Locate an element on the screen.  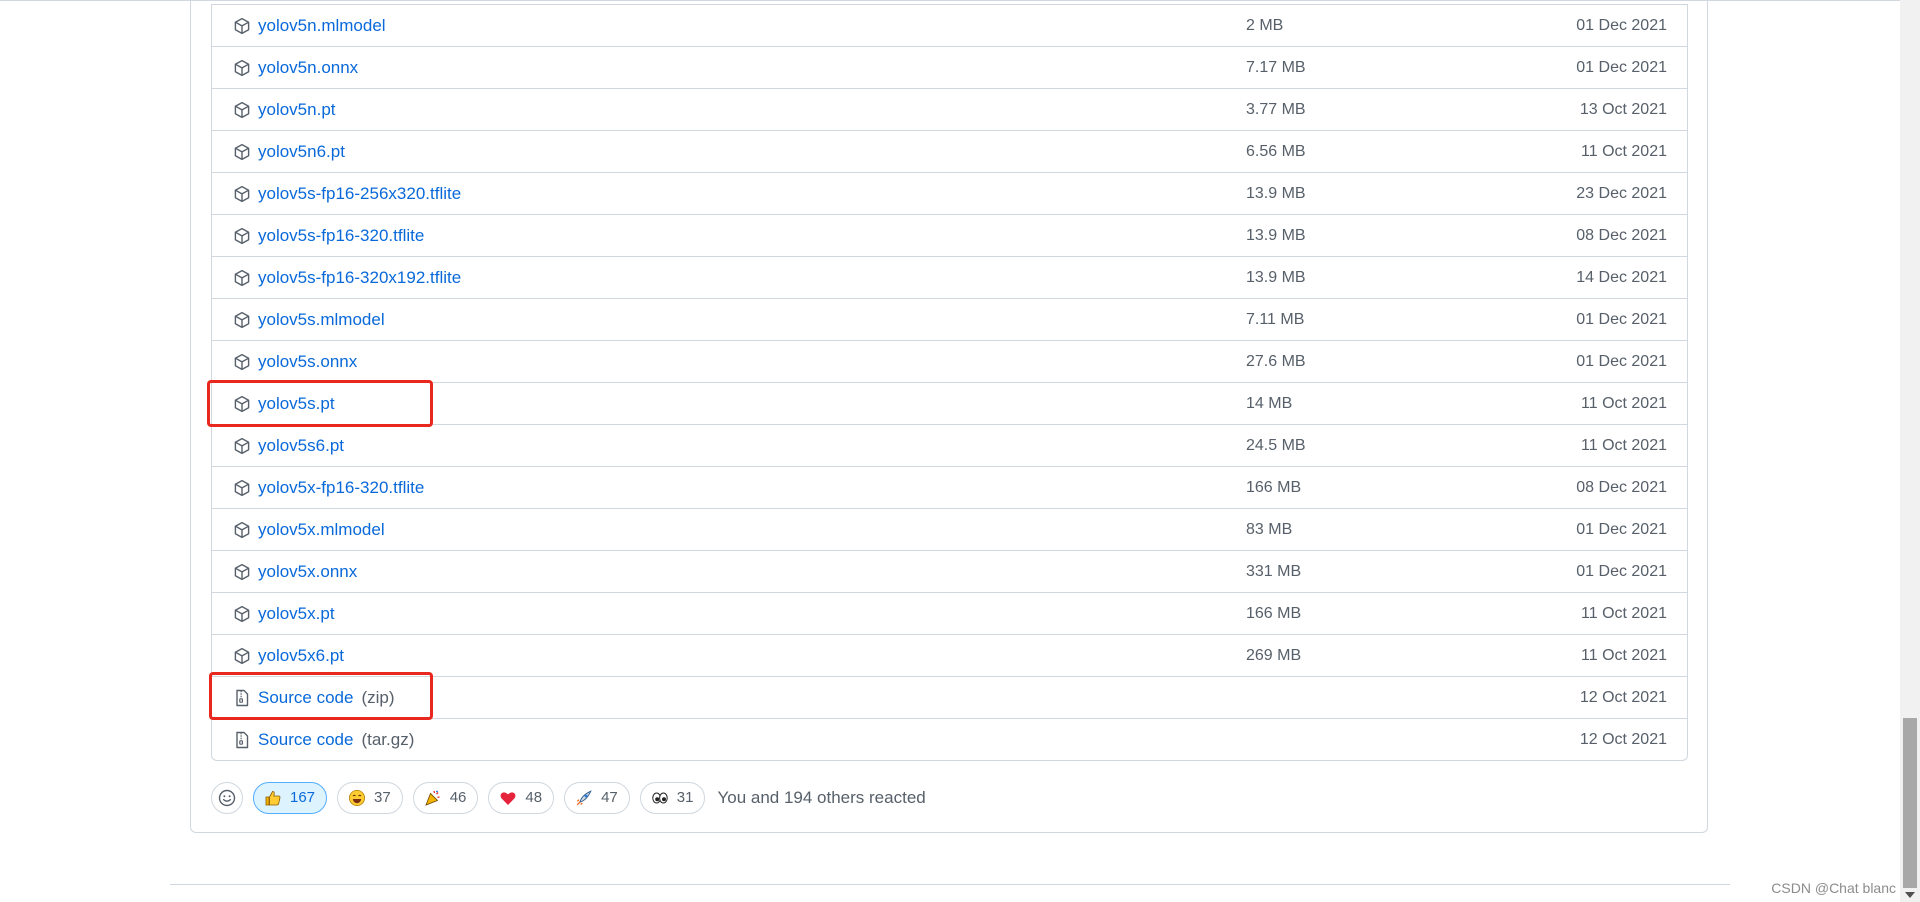
hooray-icon is located at coordinates (432, 798).